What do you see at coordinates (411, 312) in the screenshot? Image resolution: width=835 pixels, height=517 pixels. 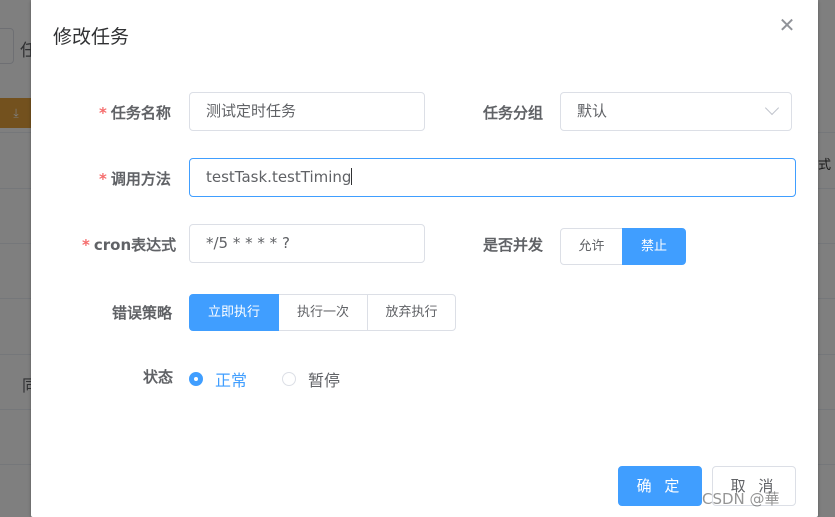 I see `misfire-abandon-button: 放弃执行` at bounding box center [411, 312].